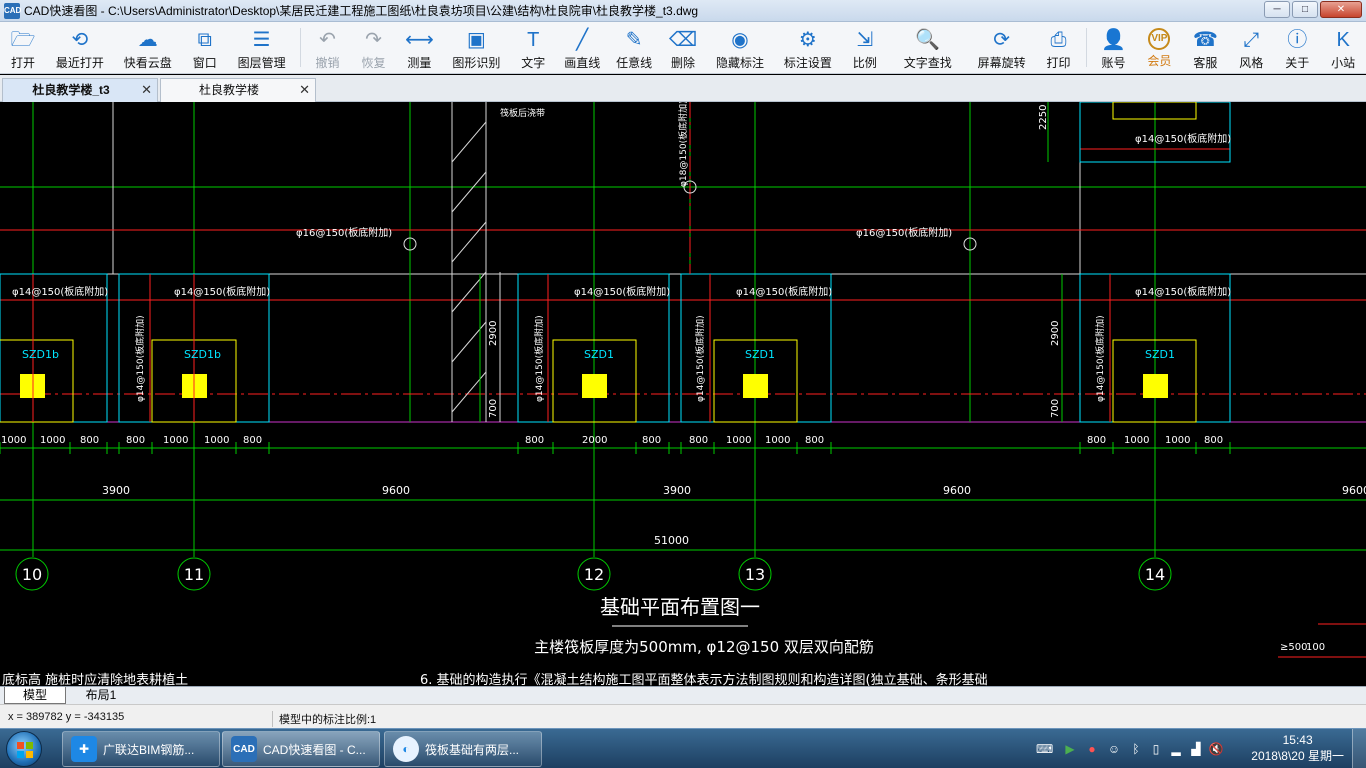  I want to click on redo-icon: ↷, so click(373, 40).